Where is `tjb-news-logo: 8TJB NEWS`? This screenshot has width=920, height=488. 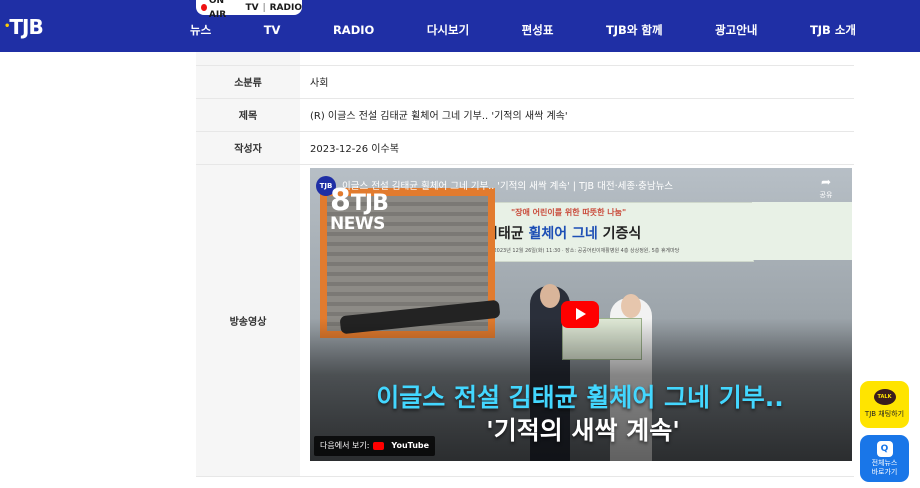
tjb-news-logo: 8TJB NEWS is located at coordinates (359, 208).